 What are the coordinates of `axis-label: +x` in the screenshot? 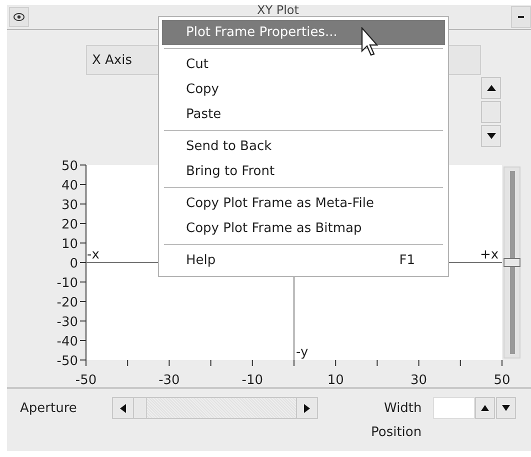 It's located at (489, 255).